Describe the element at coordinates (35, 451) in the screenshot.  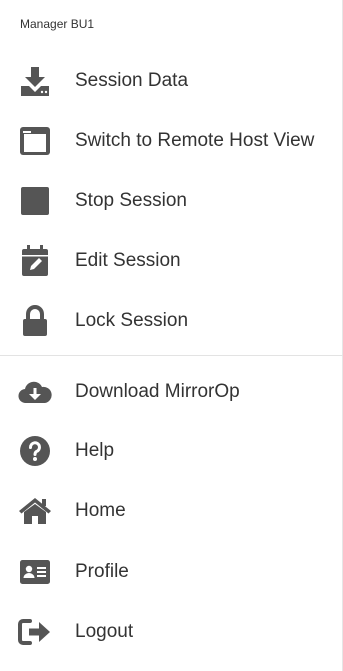
I see `help-icon` at that location.